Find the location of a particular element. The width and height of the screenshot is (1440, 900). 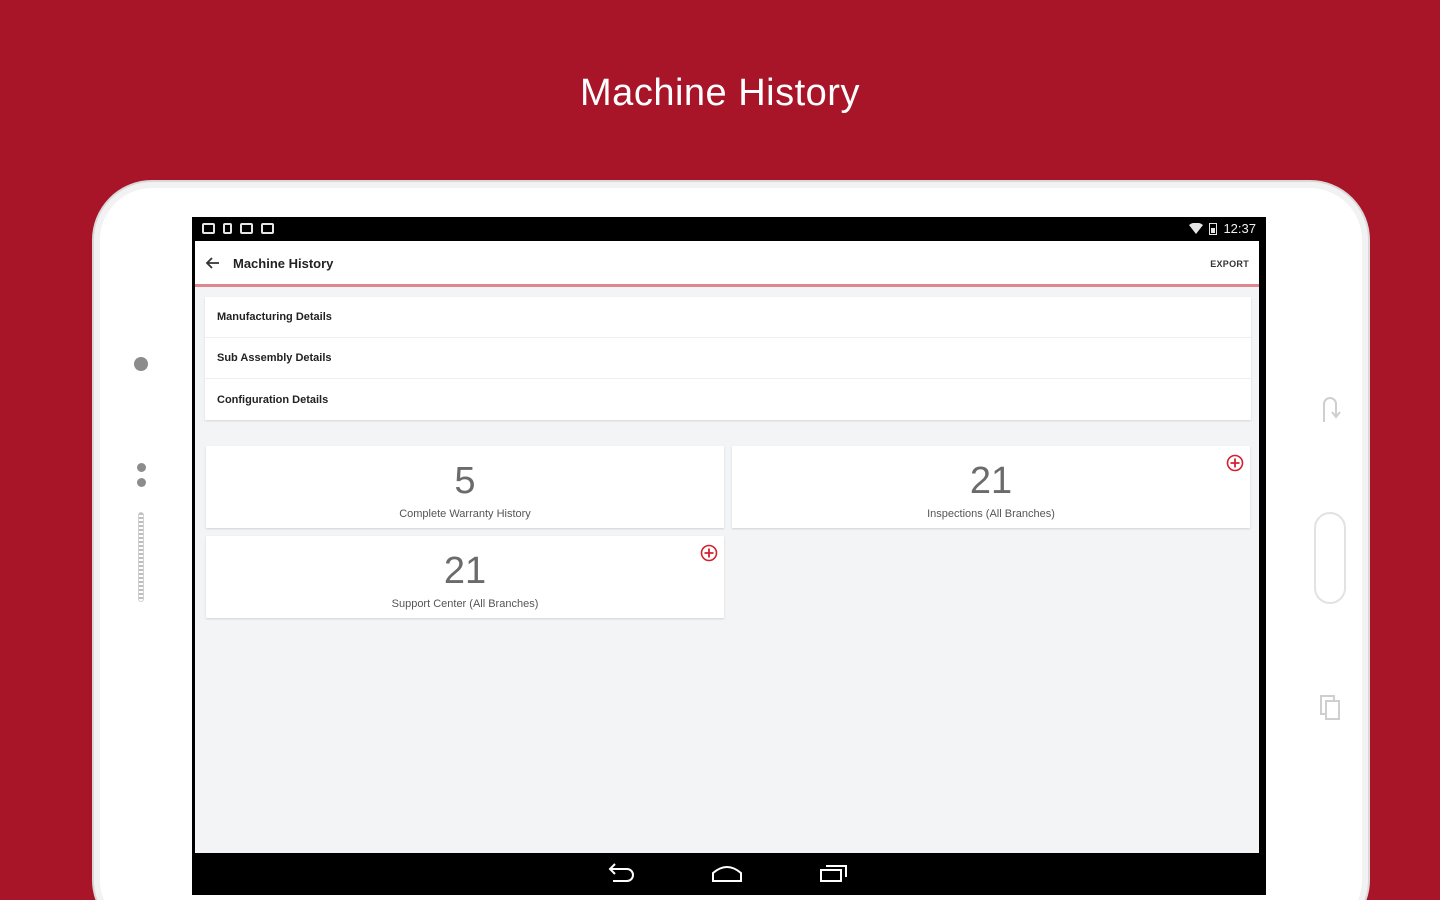

speaker-grille is located at coordinates (141, 557).